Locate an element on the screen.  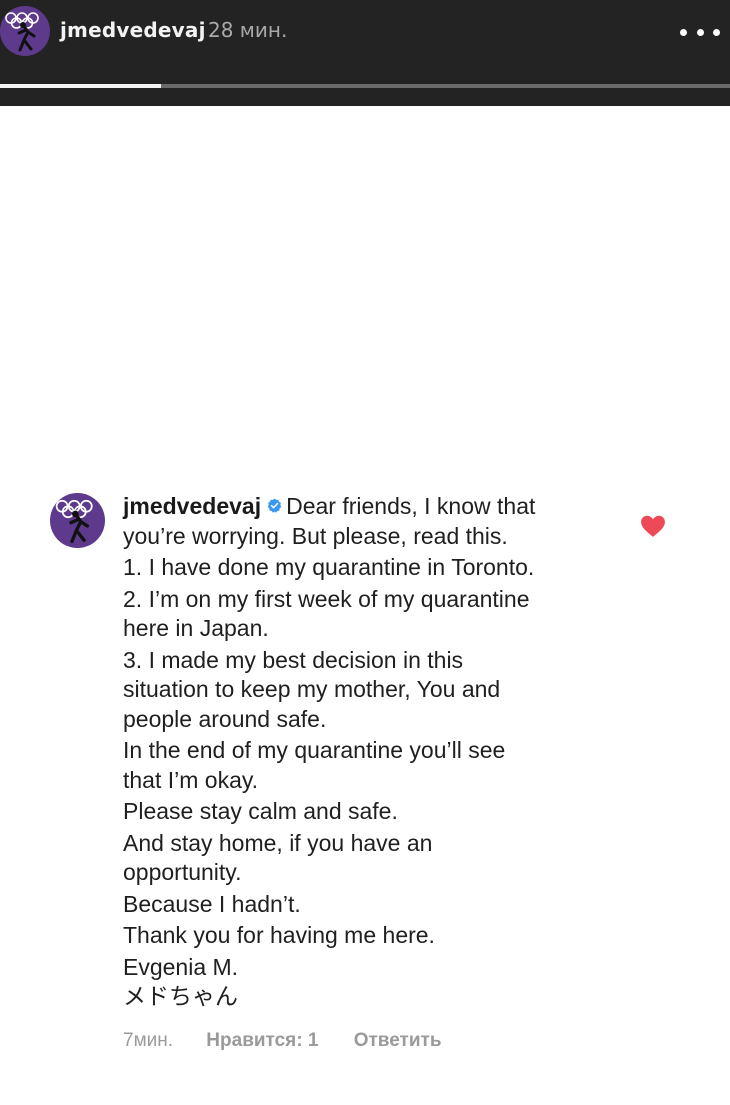
comment-time: 7мин. is located at coordinates (148, 1040).